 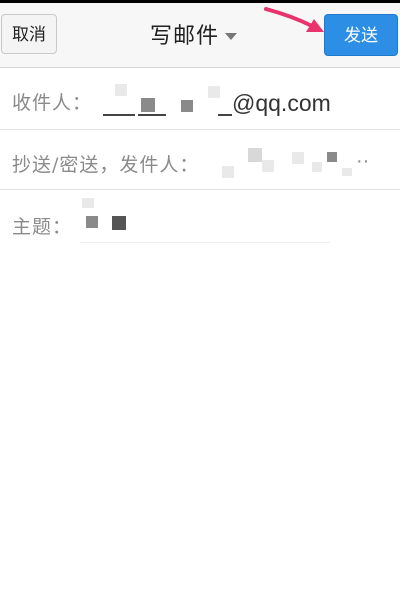 I want to click on title-dropdown: 写邮件, so click(x=194, y=34).